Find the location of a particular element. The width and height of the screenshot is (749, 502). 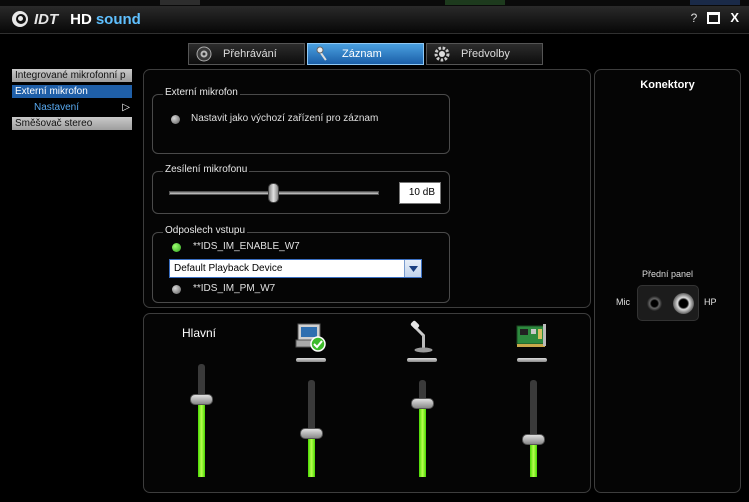

help-button: ? is located at coordinates (694, 18).